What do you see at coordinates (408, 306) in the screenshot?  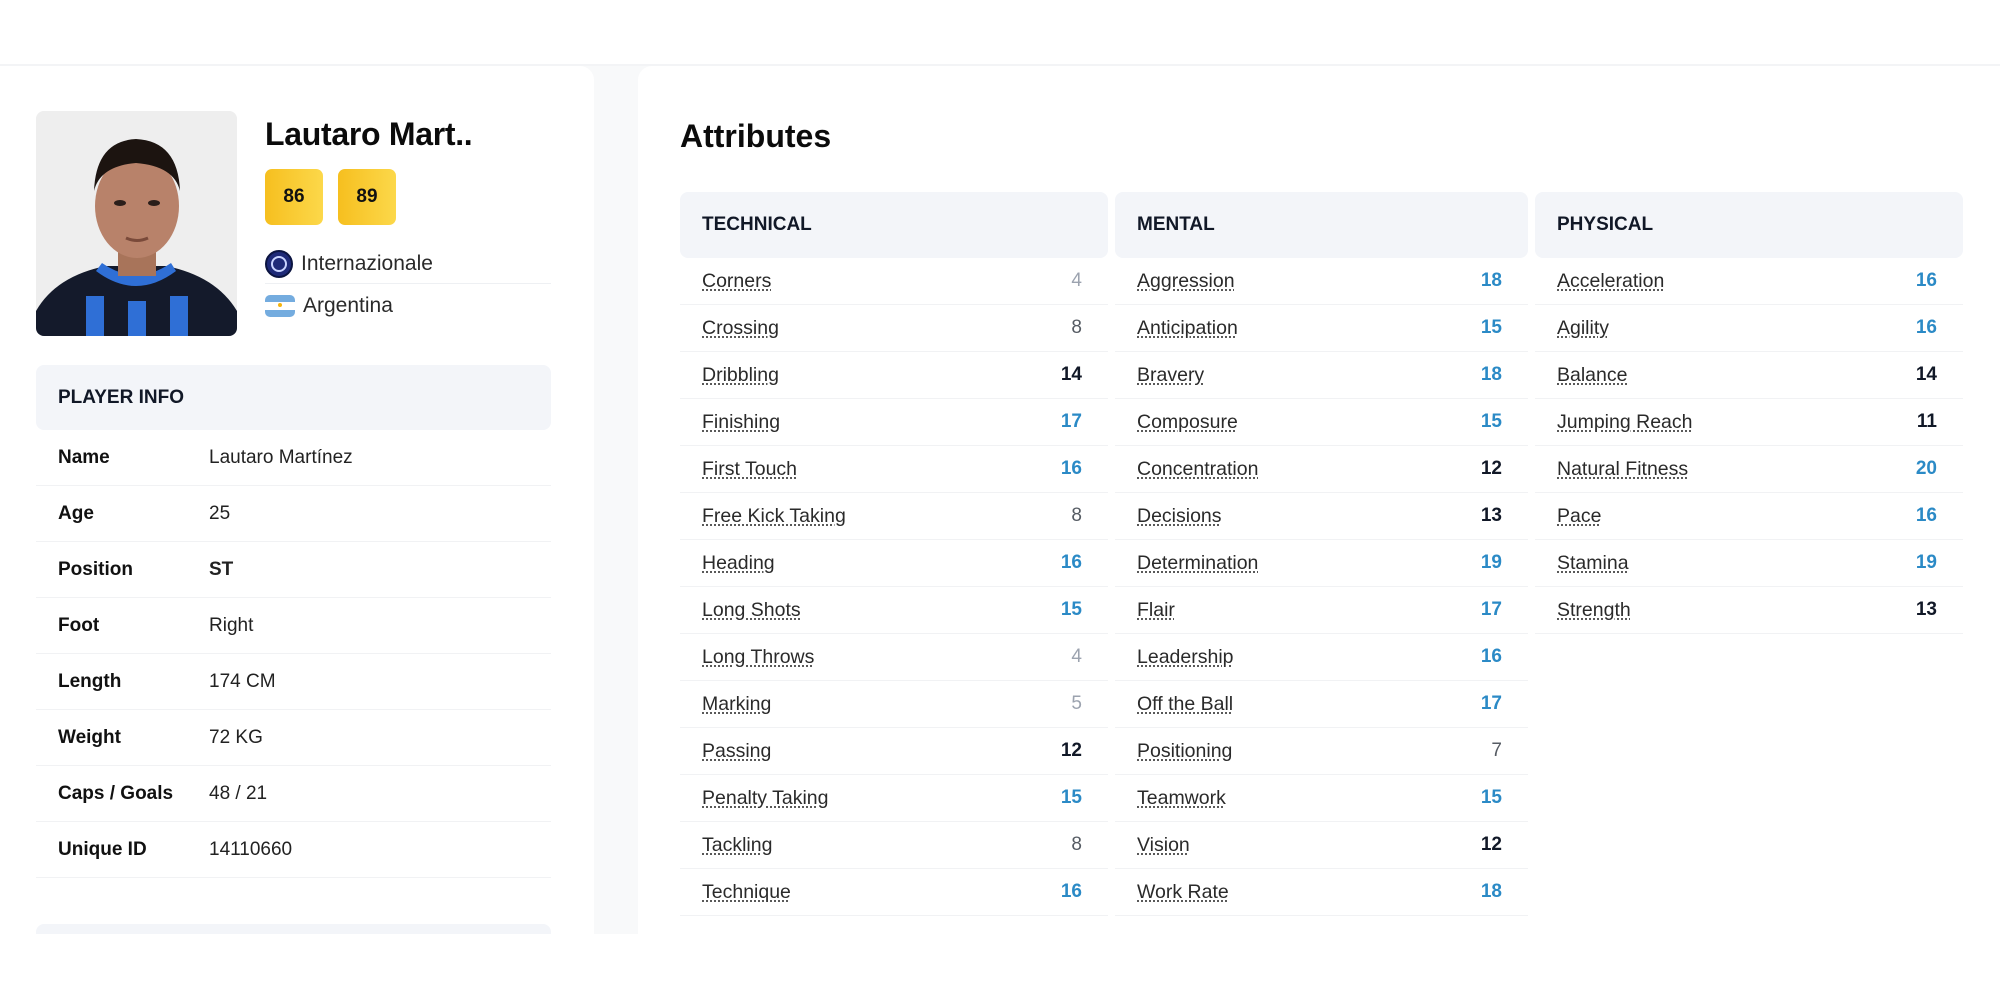 I see `country-link: Argentina` at bounding box center [408, 306].